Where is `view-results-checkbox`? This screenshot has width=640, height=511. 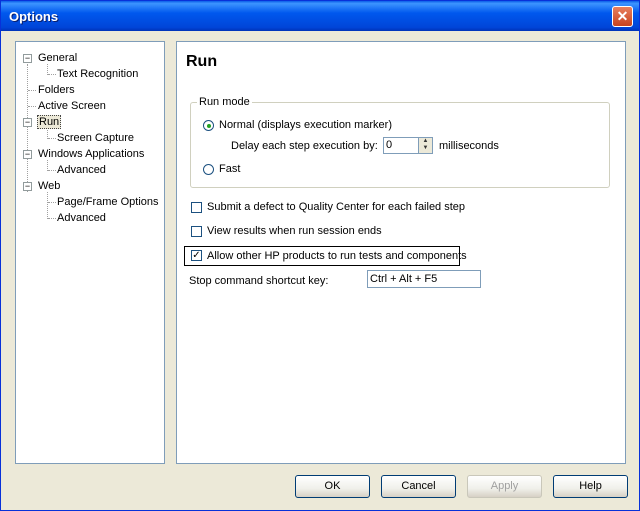 view-results-checkbox is located at coordinates (196, 231).